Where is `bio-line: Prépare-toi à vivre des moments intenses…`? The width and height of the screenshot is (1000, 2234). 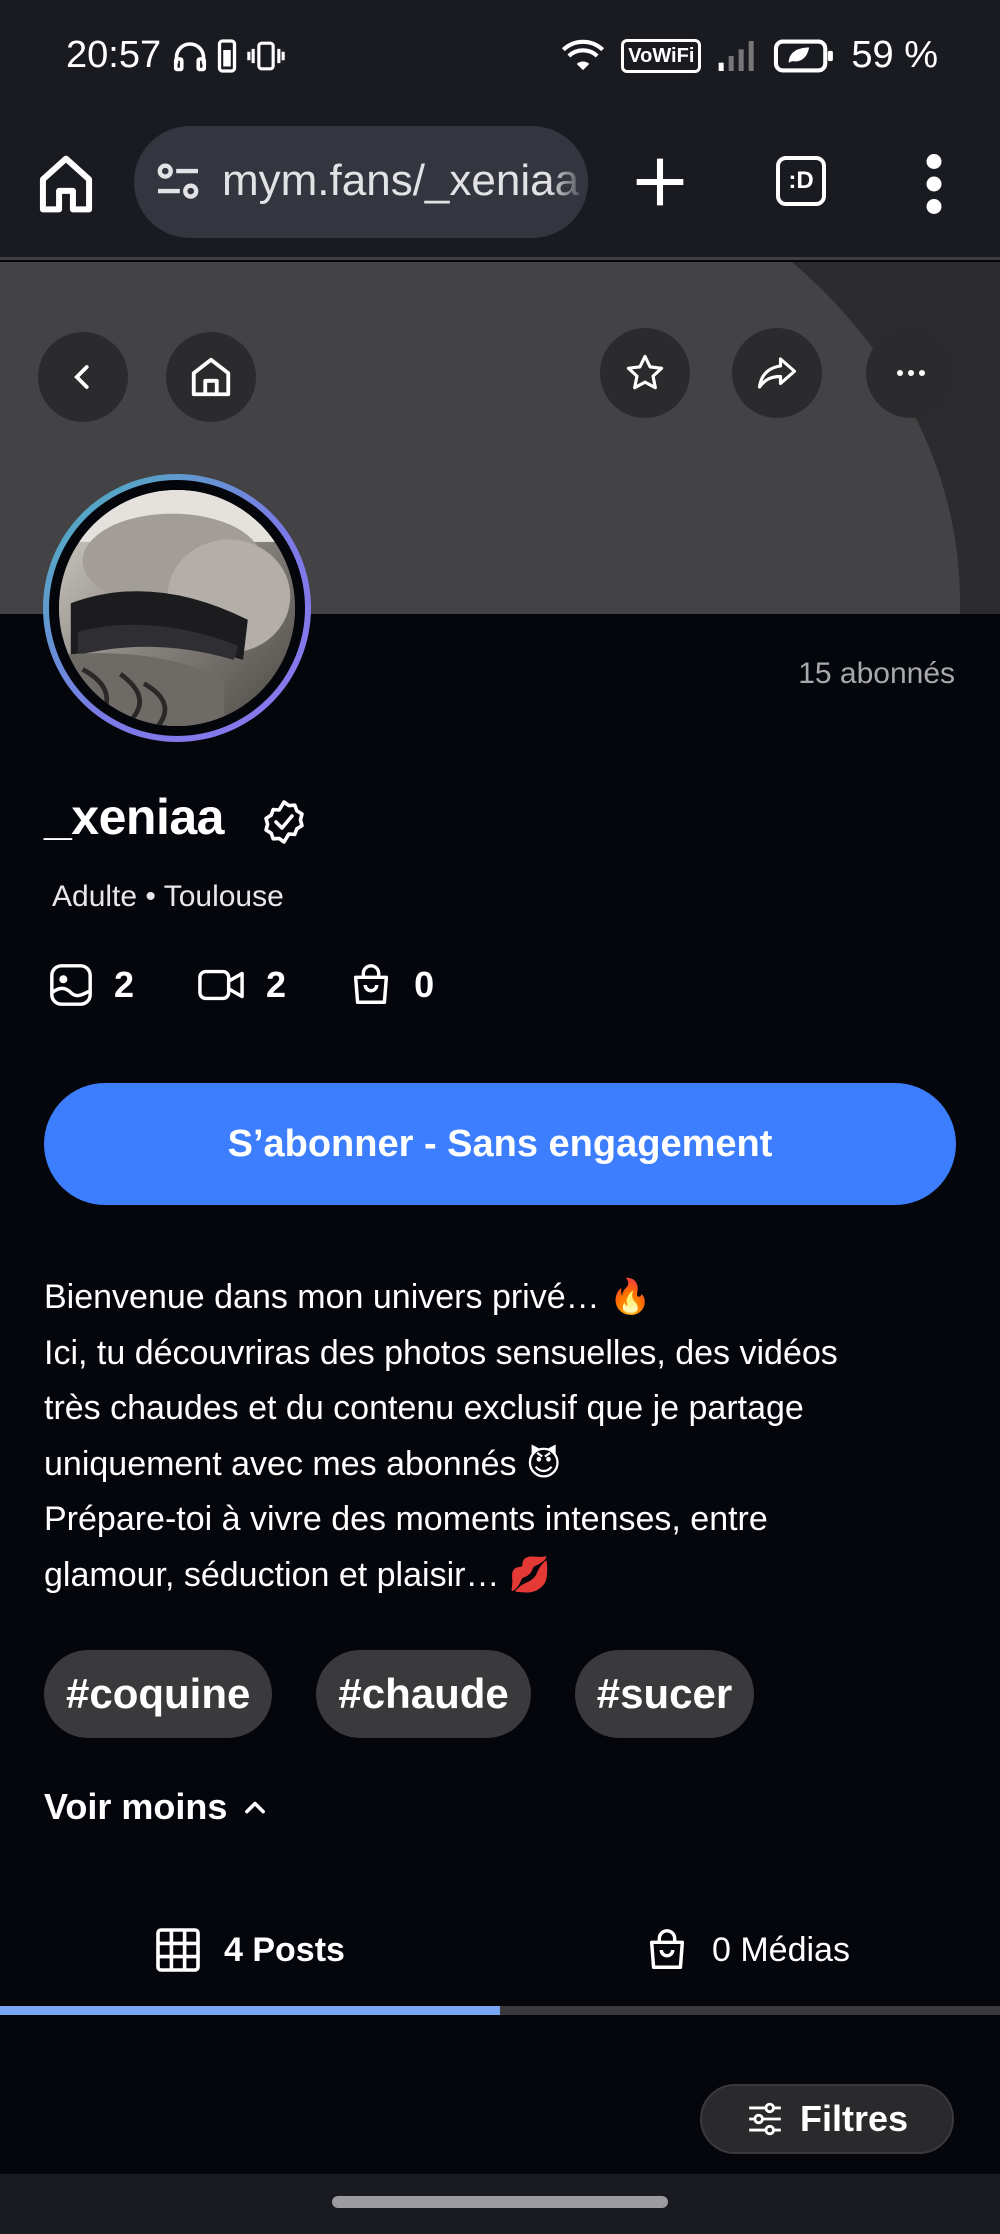 bio-line: Prépare-toi à vivre des moments intenses… is located at coordinates (406, 1519).